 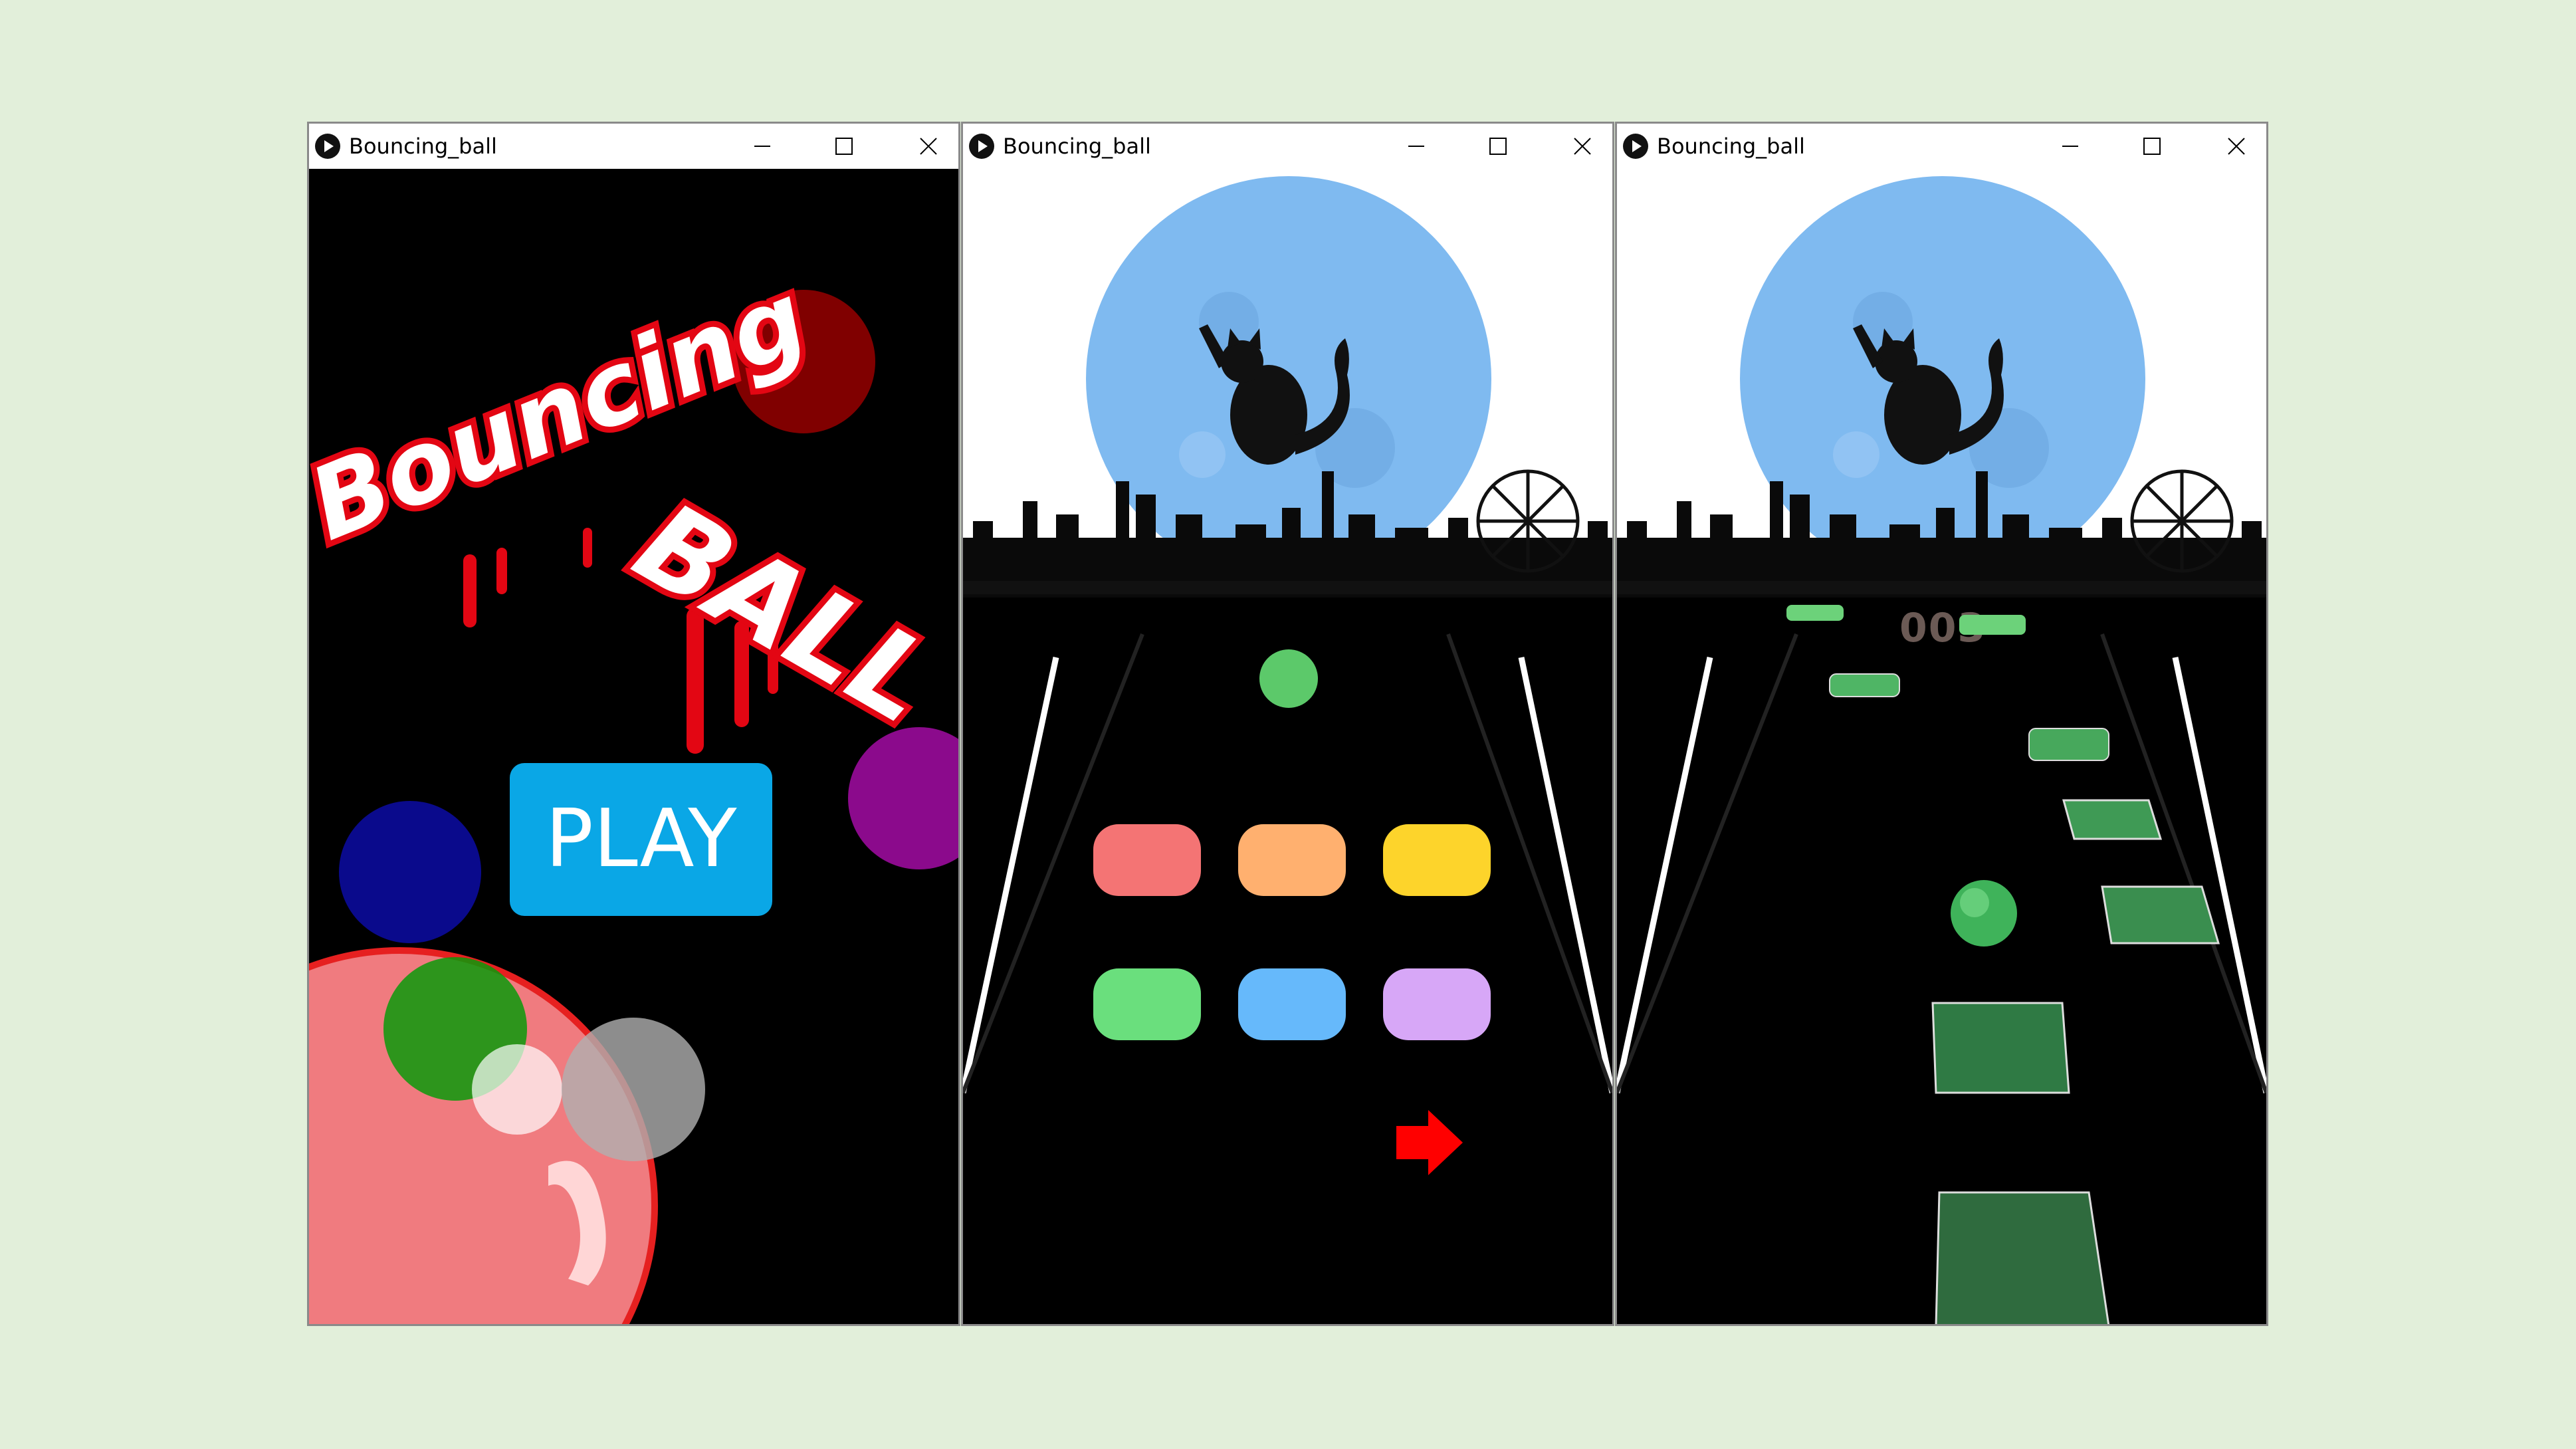 I want to click on navy-ball, so click(x=410, y=872).